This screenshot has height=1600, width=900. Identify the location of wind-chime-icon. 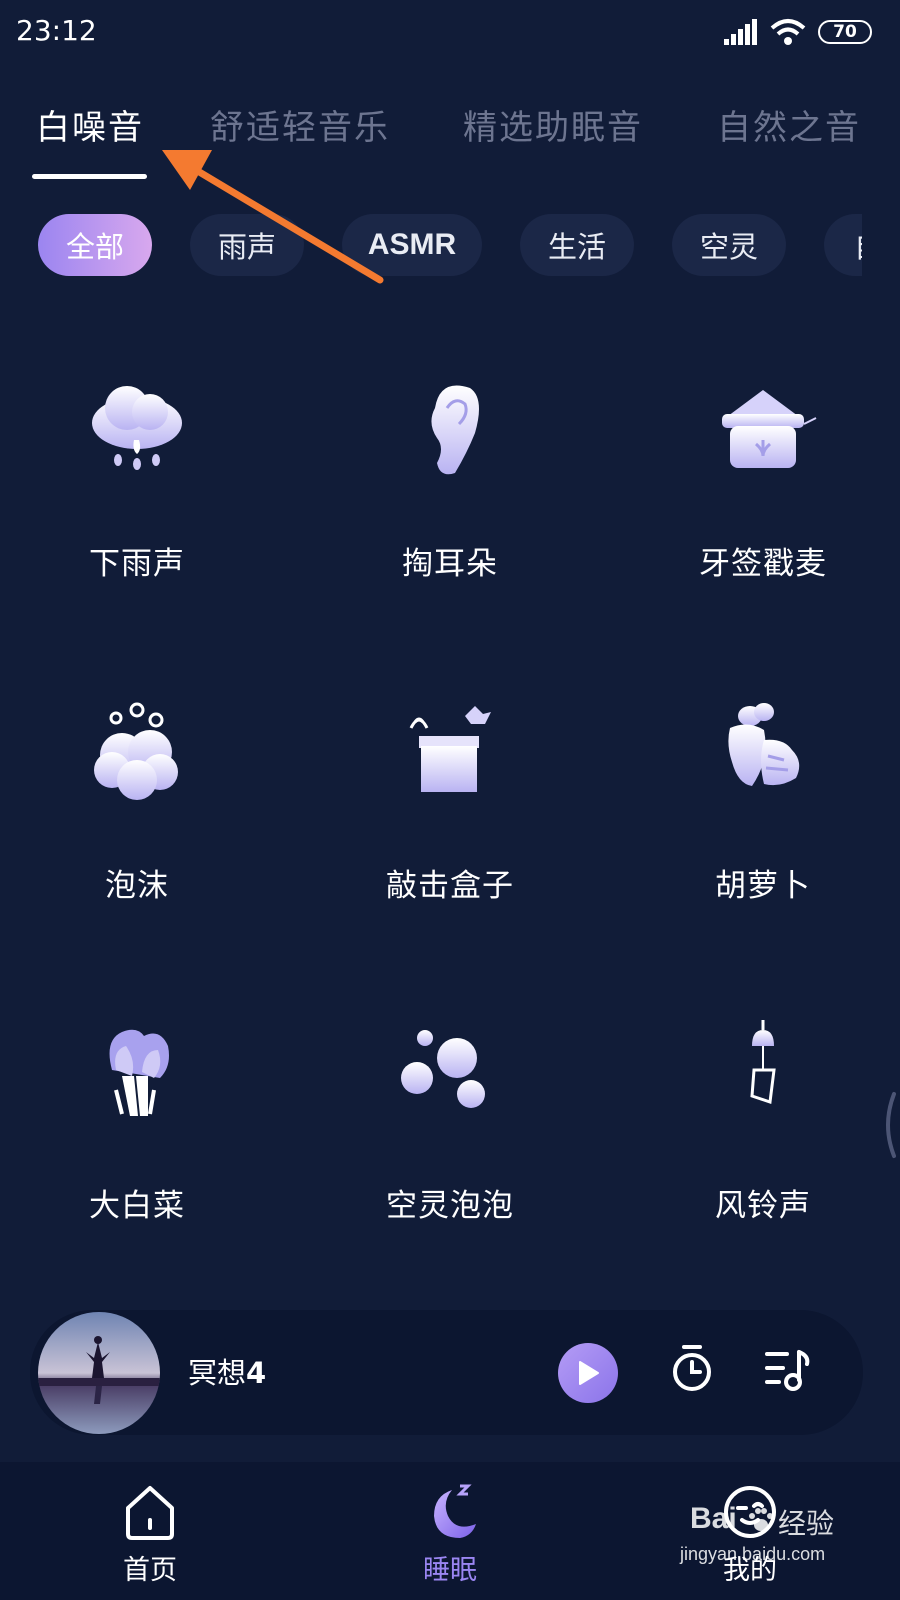
(763, 1062).